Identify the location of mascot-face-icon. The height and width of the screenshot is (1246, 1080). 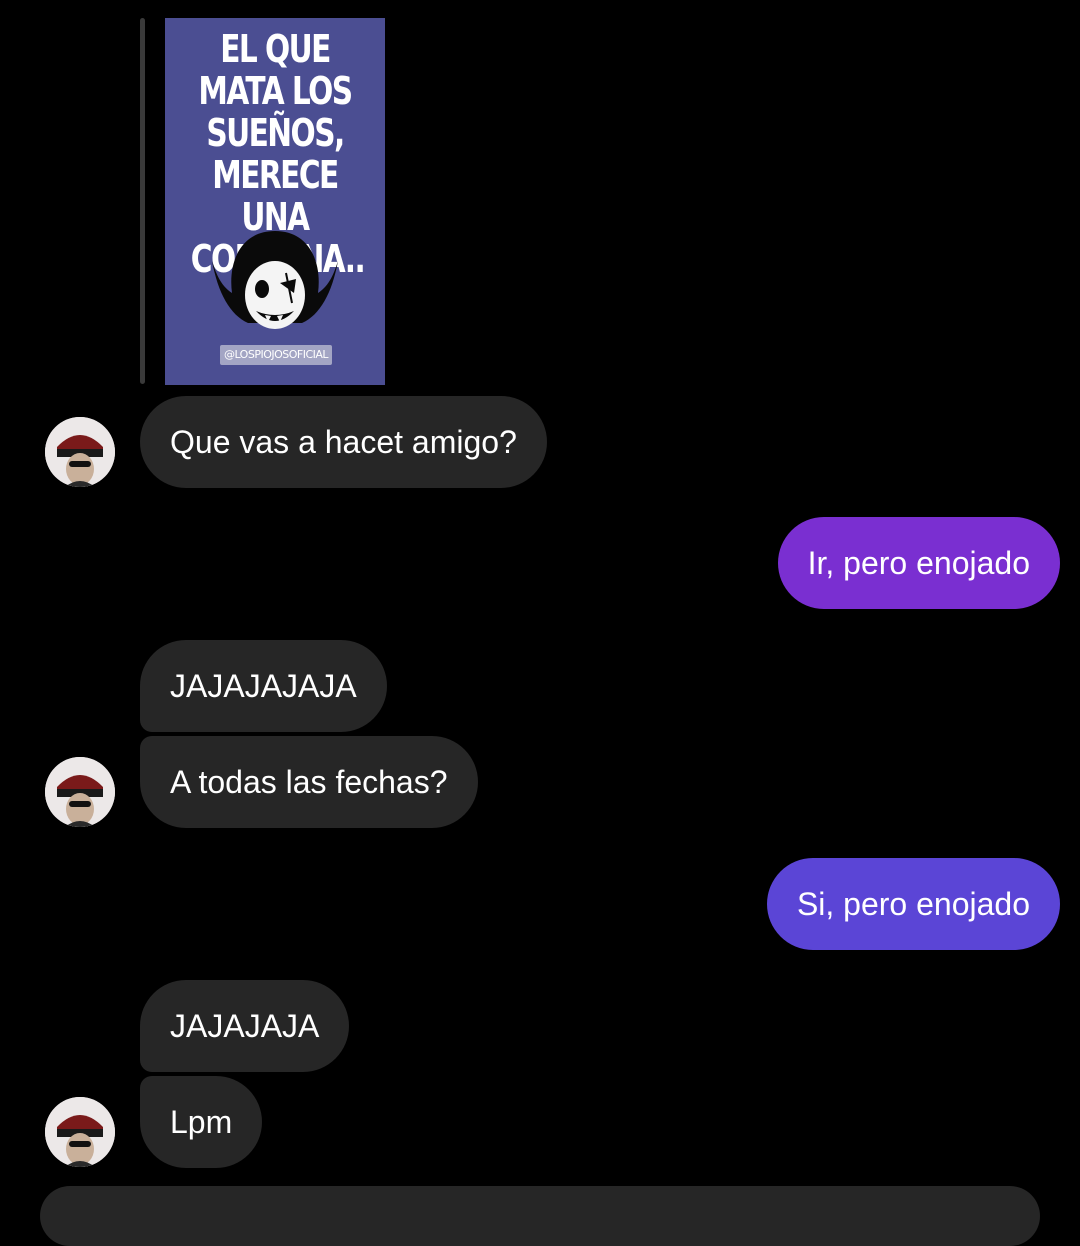
(275, 280).